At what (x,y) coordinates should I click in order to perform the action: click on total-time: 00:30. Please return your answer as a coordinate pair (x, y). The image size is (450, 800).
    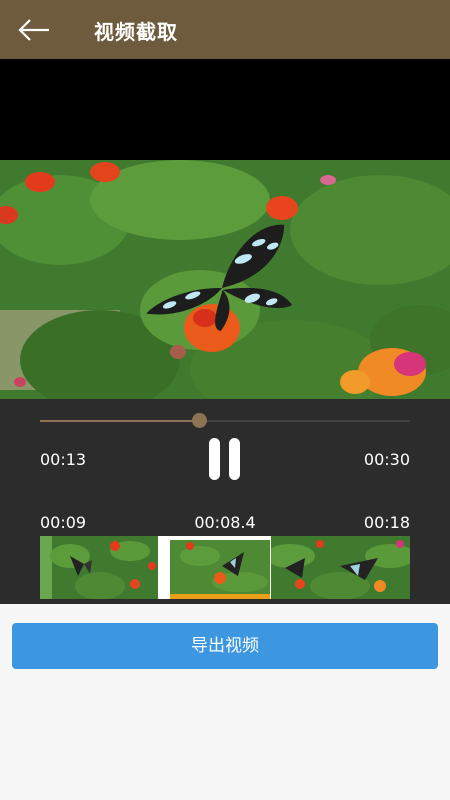
    Looking at the image, I should click on (386, 459).